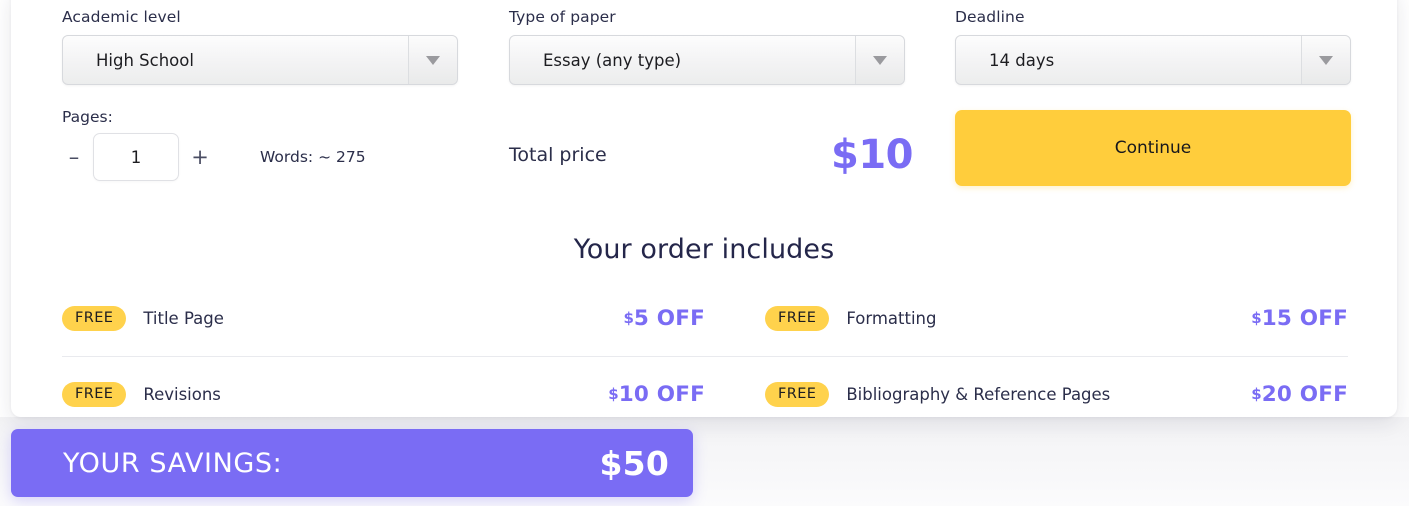  Describe the element at coordinates (1304, 318) in the screenshot. I see `discount-amount: 15 OFF` at that location.